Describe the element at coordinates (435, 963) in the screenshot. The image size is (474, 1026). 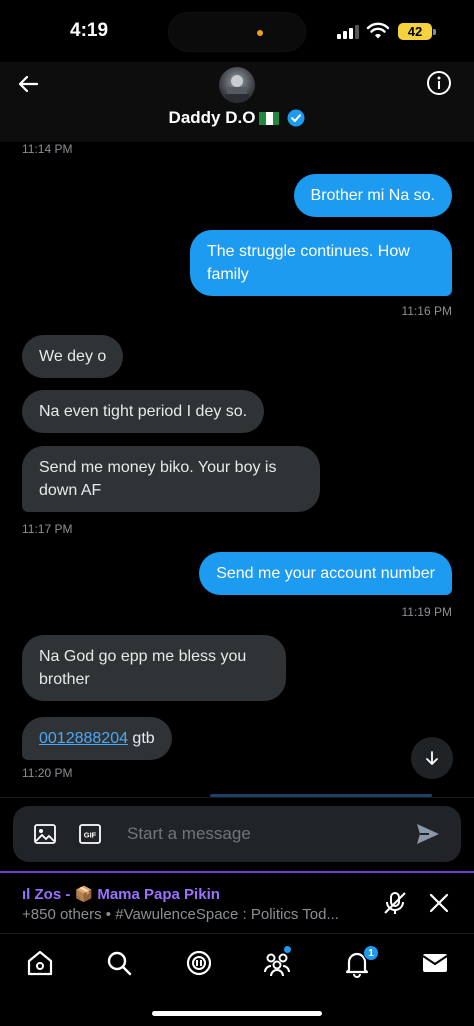
I see `mail-icon` at that location.